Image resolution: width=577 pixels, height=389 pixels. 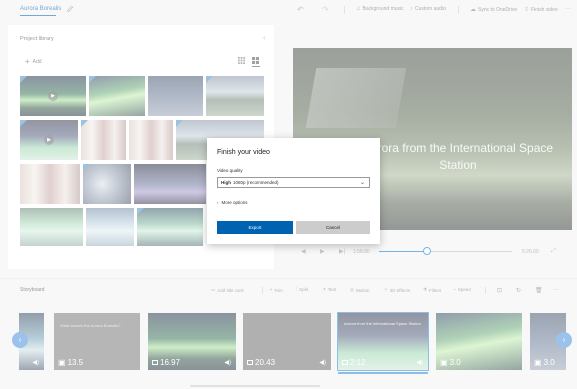 What do you see at coordinates (230, 170) in the screenshot?
I see `video-quality-label: Video quality` at bounding box center [230, 170].